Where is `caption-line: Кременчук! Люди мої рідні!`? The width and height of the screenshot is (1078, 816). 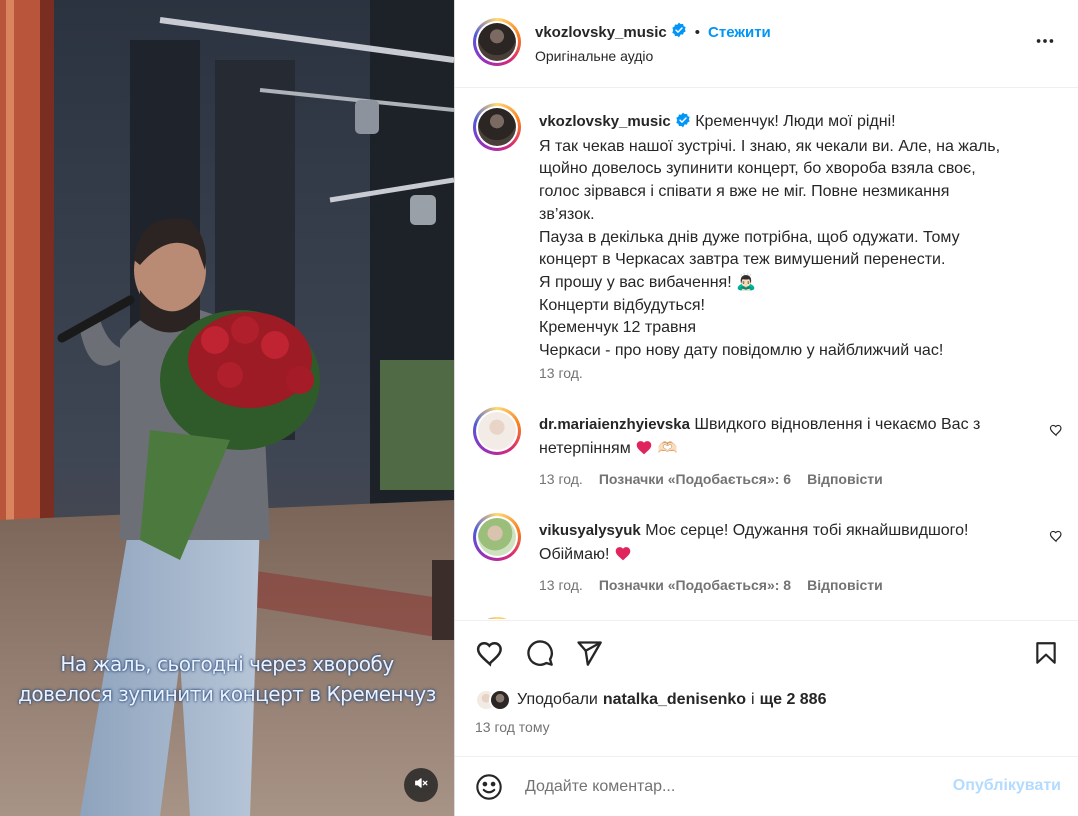 caption-line: Кременчук! Люди мої рідні! is located at coordinates (795, 121).